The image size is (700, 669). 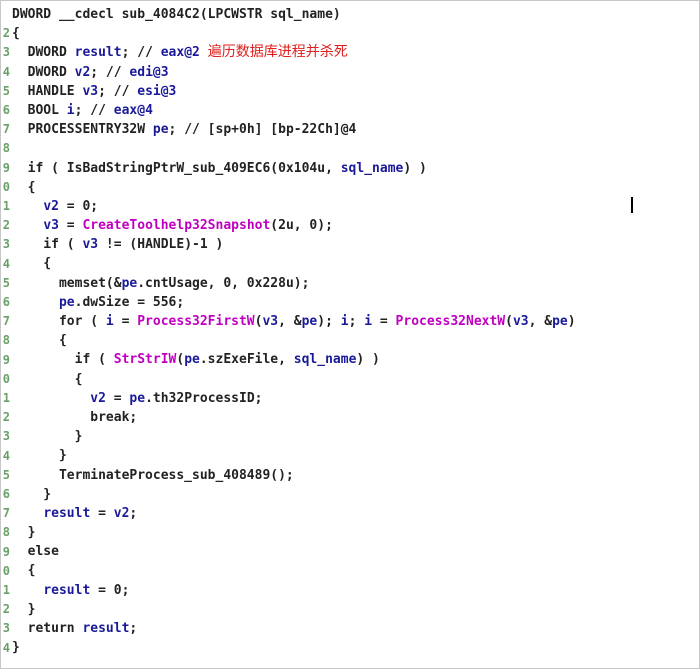 What do you see at coordinates (355, 52) in the screenshot?
I see `code-line: DWORD result; // eax@2 遍历数据库进程并杀死` at bounding box center [355, 52].